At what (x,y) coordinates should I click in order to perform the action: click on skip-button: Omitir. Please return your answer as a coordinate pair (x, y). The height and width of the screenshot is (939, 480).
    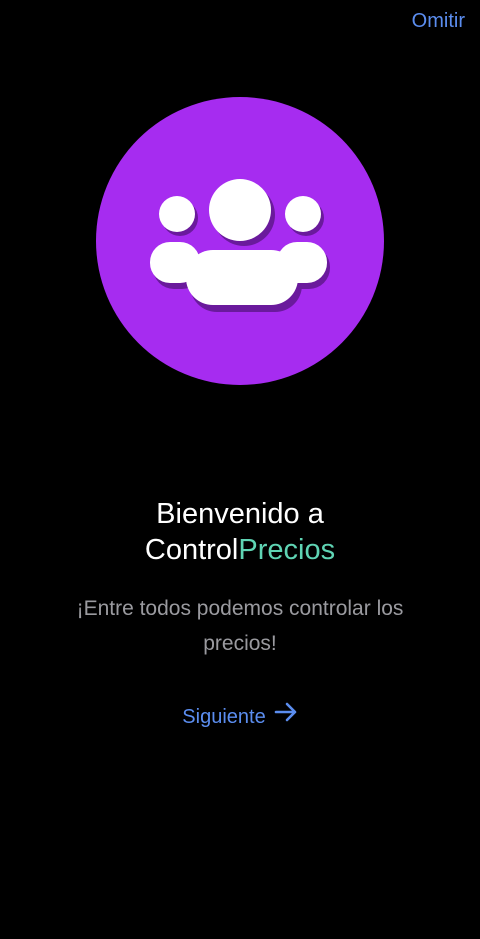
    Looking at the image, I should click on (438, 21).